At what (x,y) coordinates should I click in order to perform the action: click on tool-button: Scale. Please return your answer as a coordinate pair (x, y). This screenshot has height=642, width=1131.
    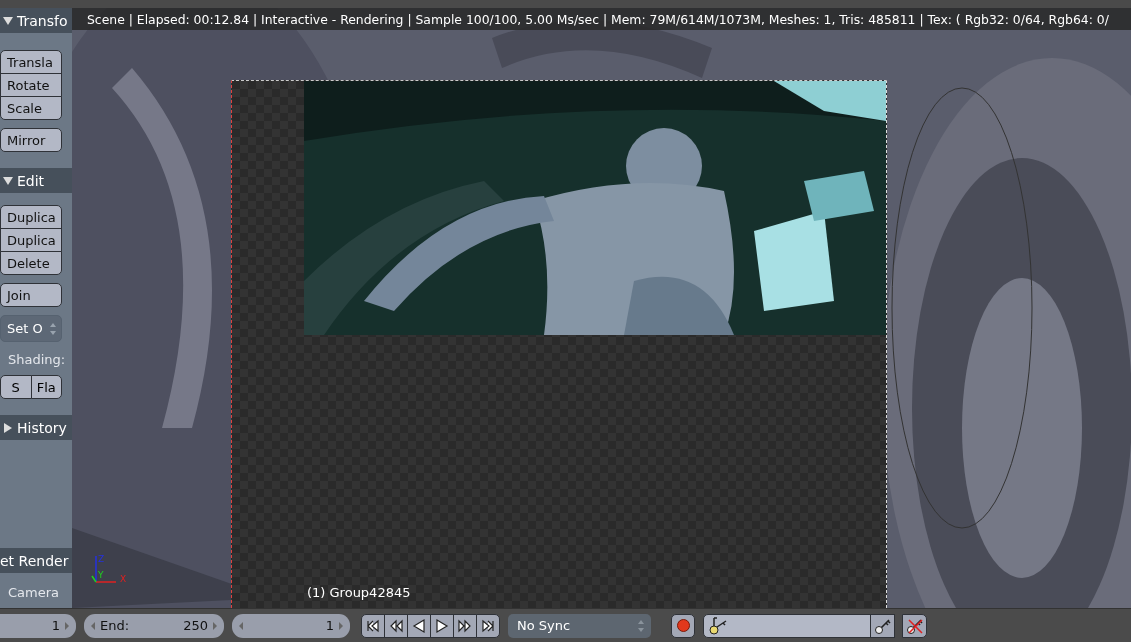
    Looking at the image, I should click on (31, 108).